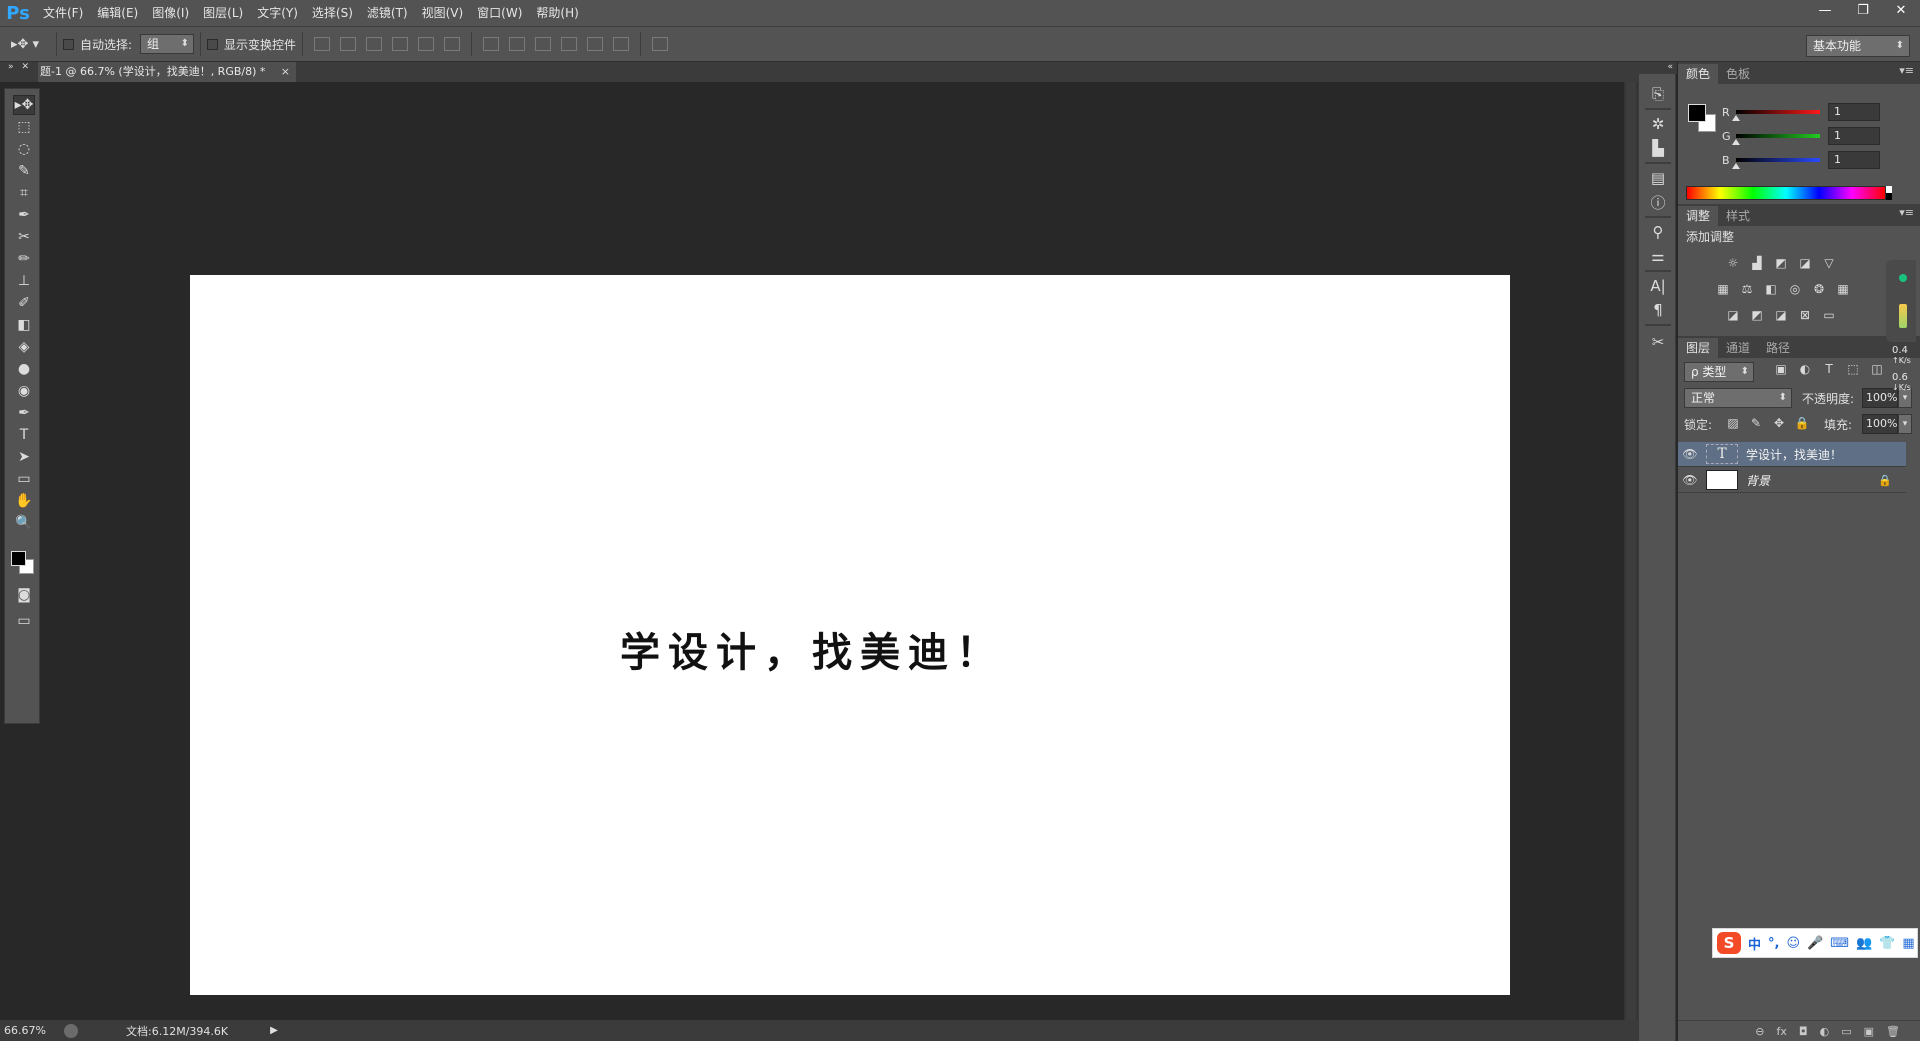  Describe the element at coordinates (426, 44) in the screenshot. I see `align-hcenter-icon` at that location.